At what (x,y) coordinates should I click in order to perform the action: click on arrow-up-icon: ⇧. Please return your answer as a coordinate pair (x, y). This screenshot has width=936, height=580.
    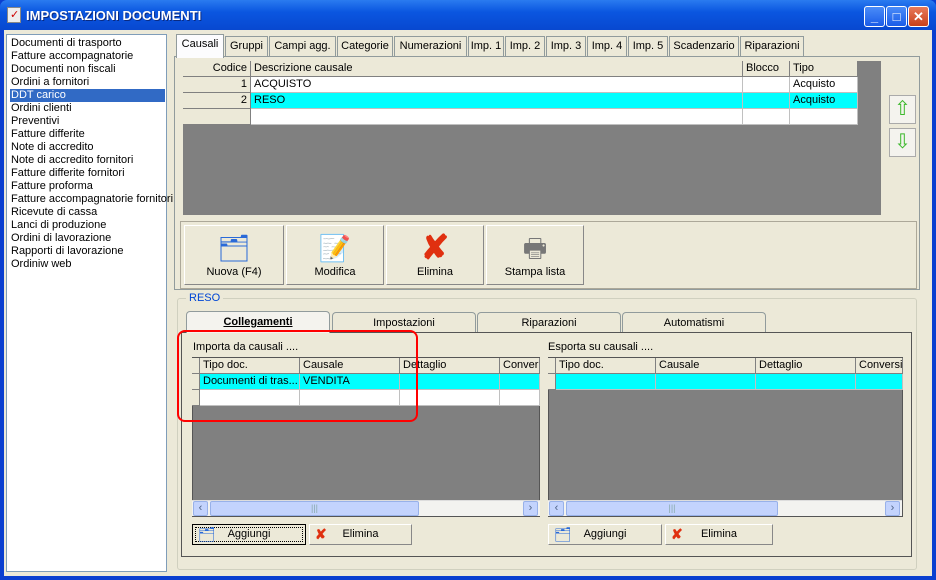
    Looking at the image, I should click on (902, 109).